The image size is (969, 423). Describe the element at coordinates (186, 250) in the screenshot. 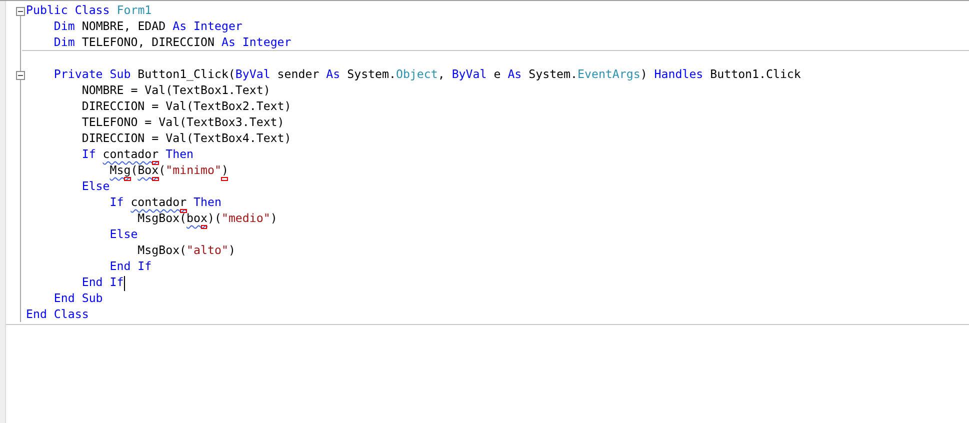

I see `code-line: MsgBox("alto")` at that location.